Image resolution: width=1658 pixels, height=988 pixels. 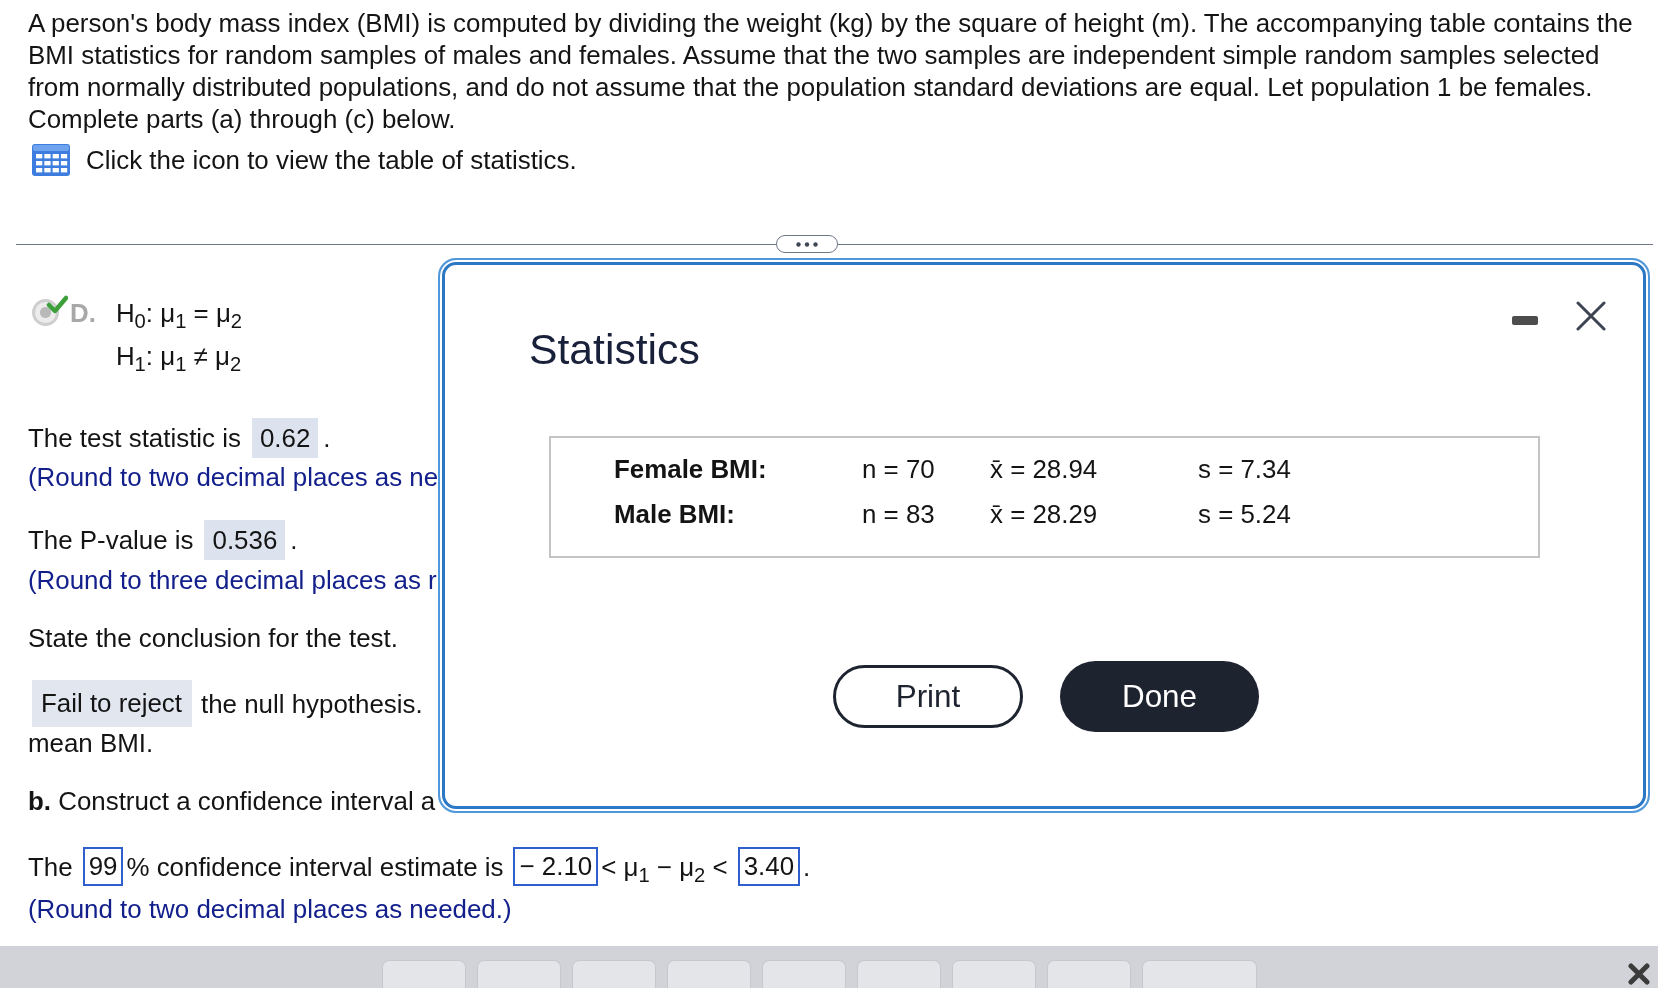 I want to click on hypothesis-text: H$_{0}$: μ$_{1}$ = μ$_{2}$, so click(x=179, y=316).